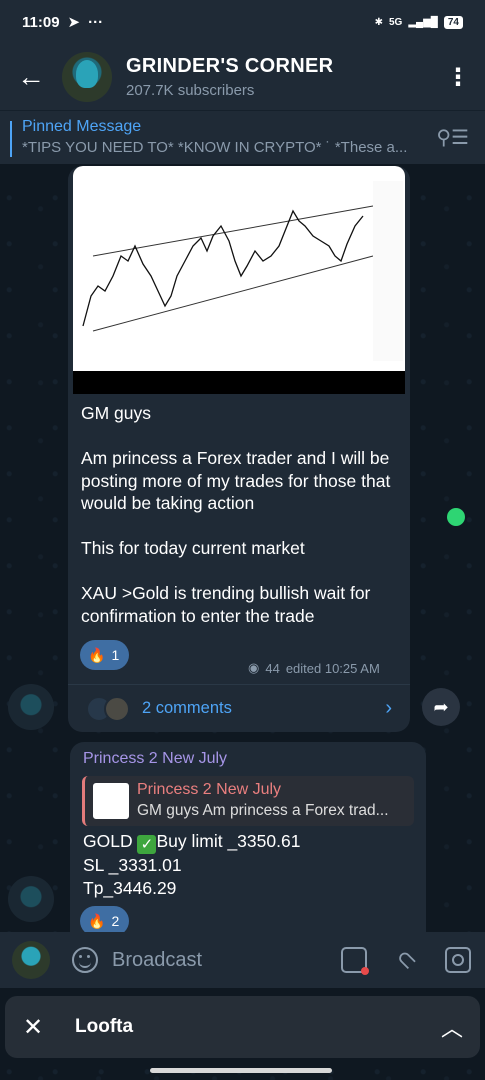 This screenshot has width=485, height=1080. Describe the element at coordinates (230, 66) in the screenshot. I see `channel-title: GRINDER'S CORNER` at that location.